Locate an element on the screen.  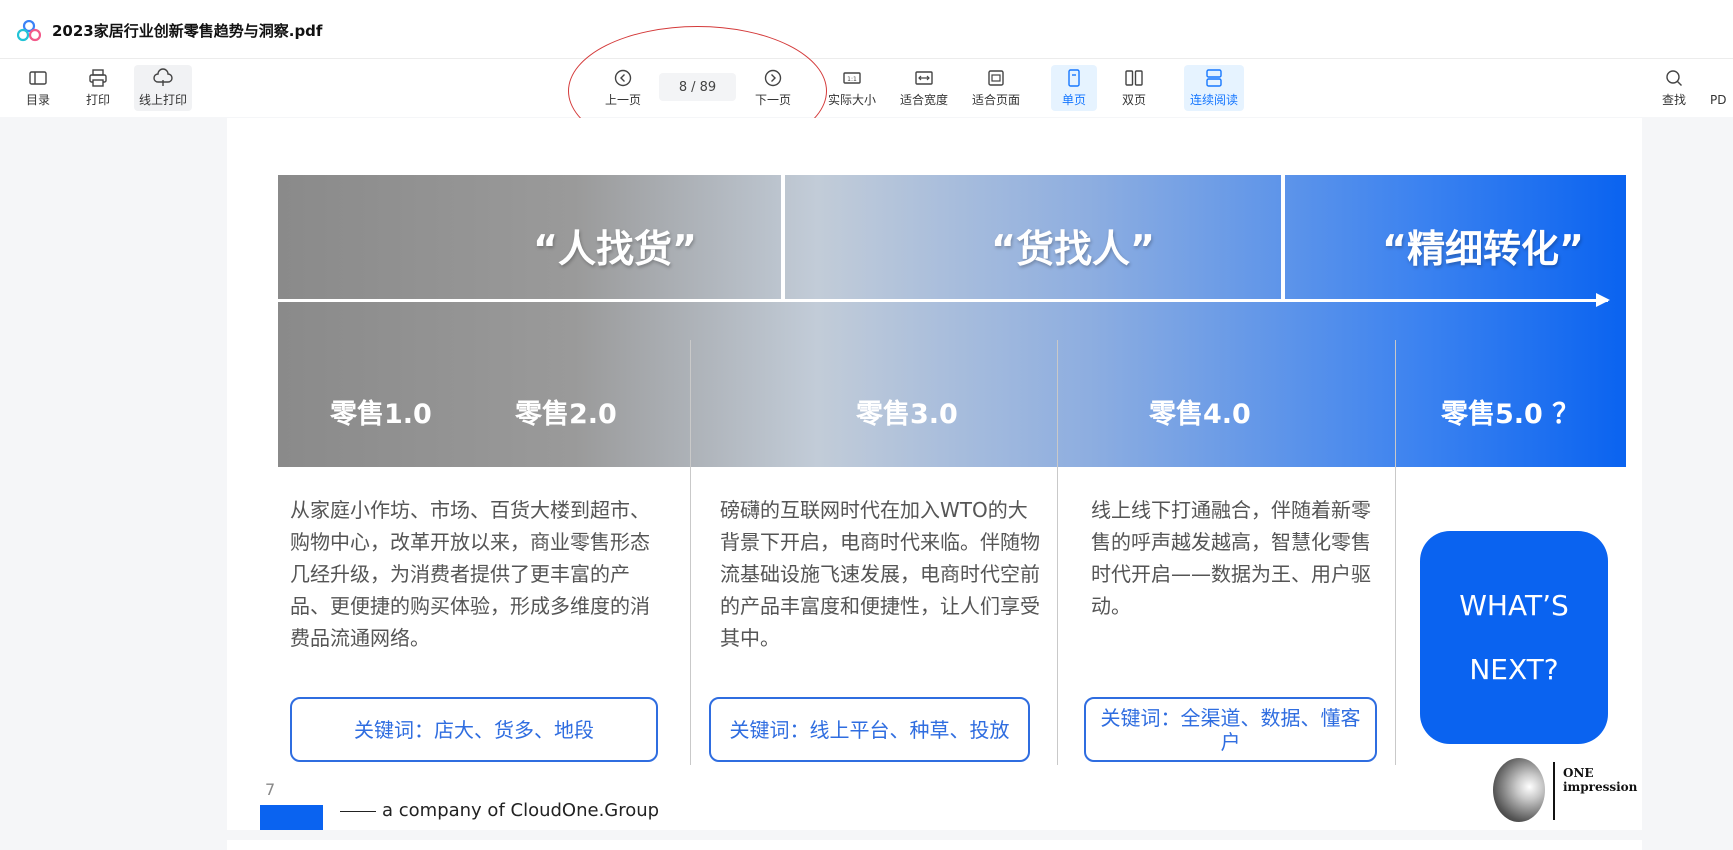
stage-retail-1: 零售1.0 is located at coordinates (381, 414).